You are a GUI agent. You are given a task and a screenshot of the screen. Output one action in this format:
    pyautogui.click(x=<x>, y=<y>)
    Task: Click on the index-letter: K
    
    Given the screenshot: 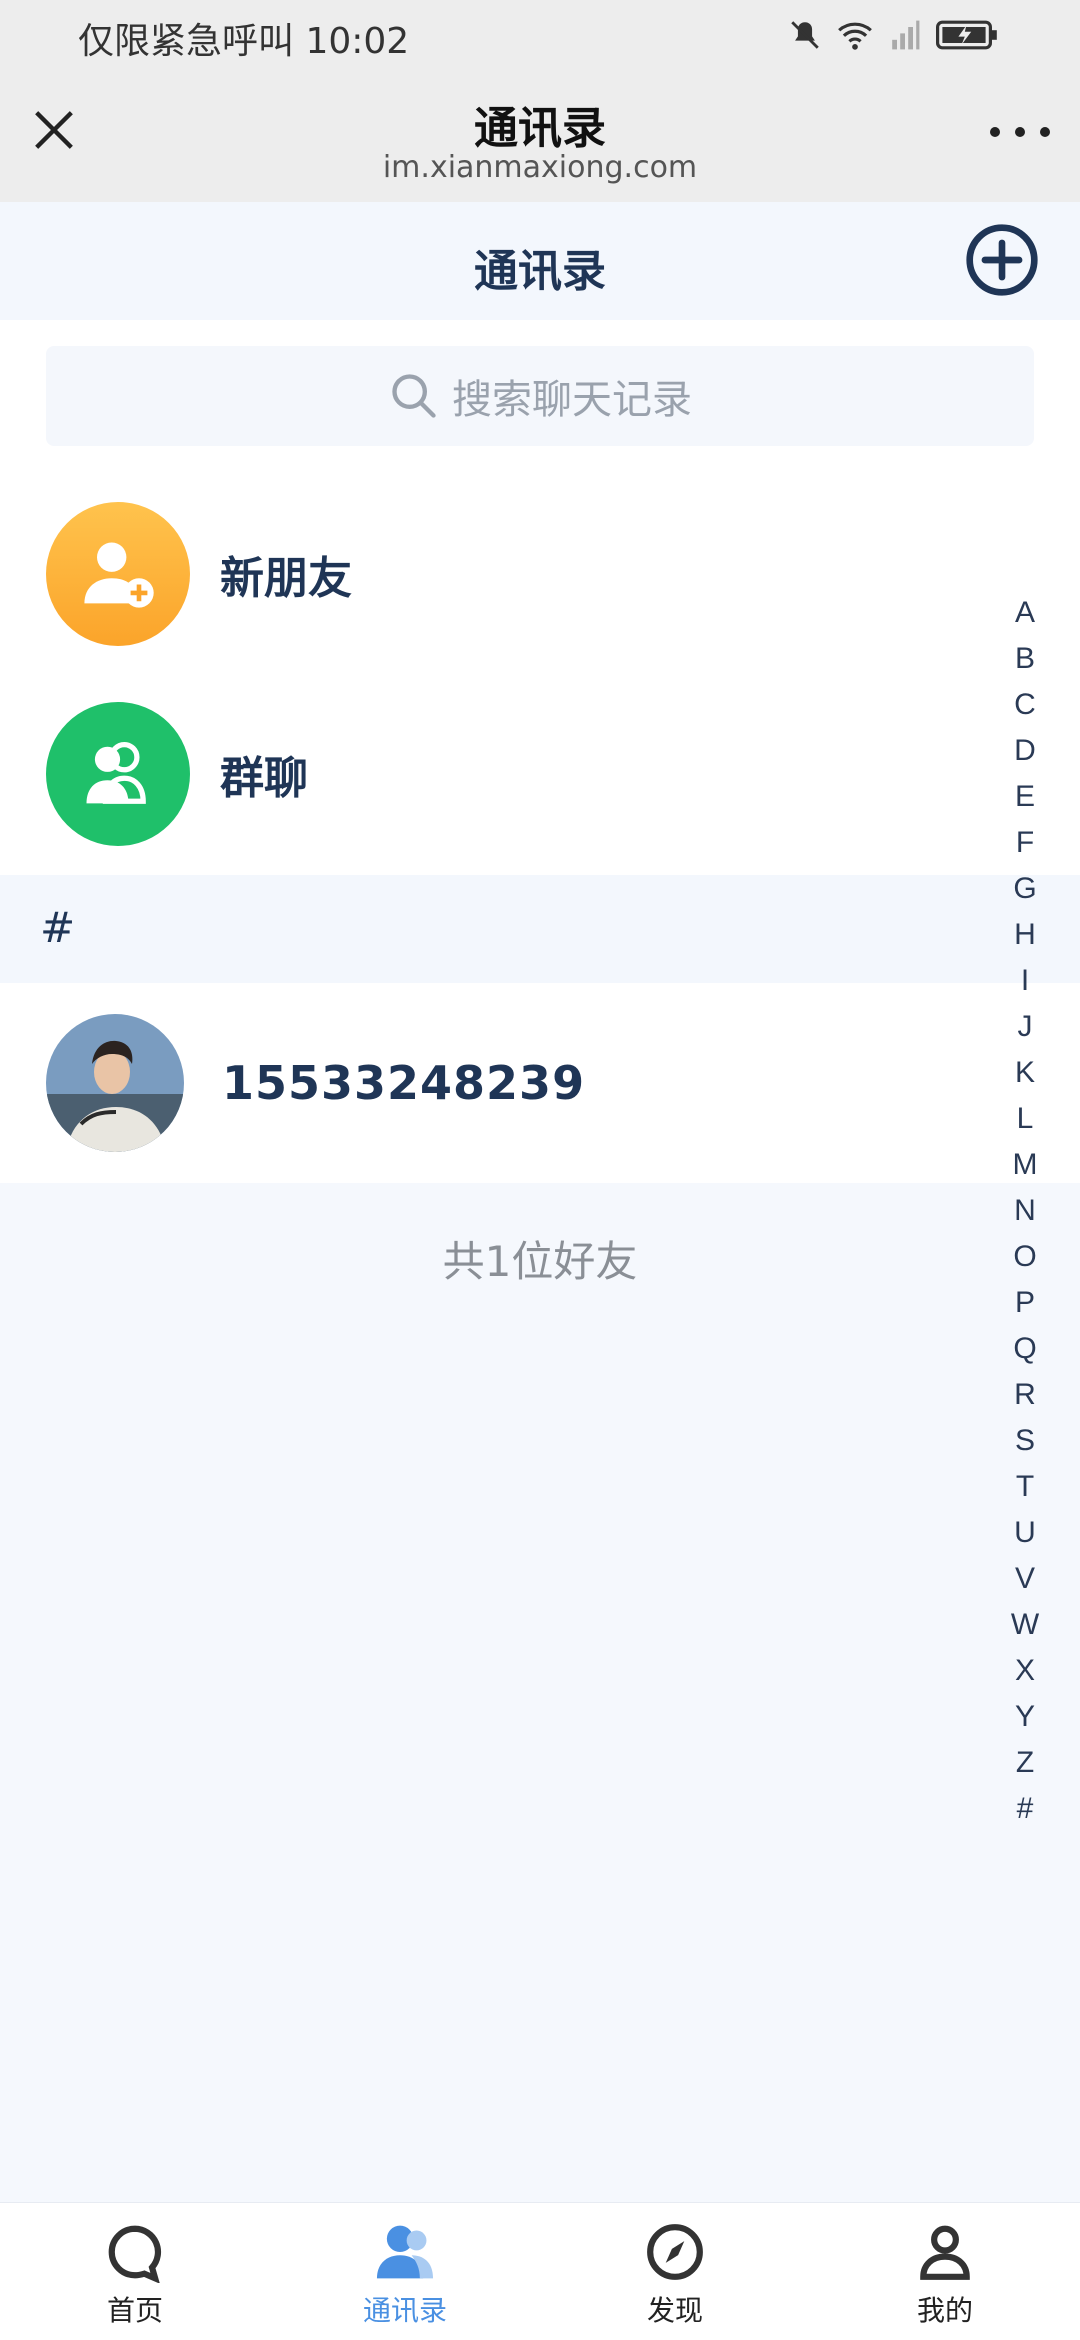 What is the action you would take?
    pyautogui.click(x=1025, y=1073)
    